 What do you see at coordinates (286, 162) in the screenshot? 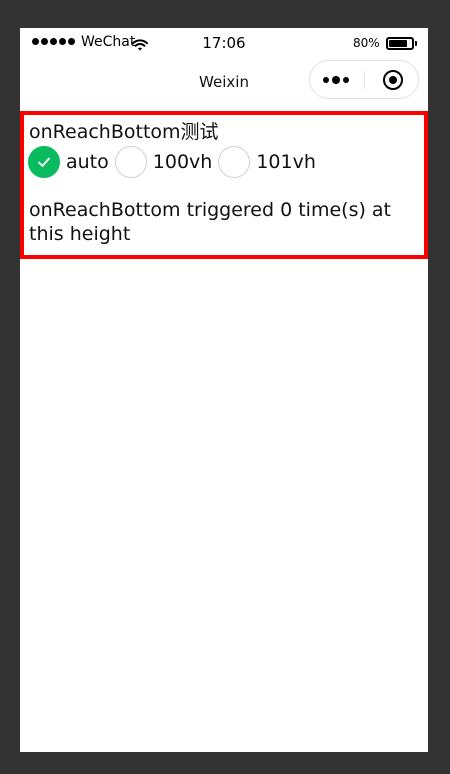
I see `radio-label: 101vh` at bounding box center [286, 162].